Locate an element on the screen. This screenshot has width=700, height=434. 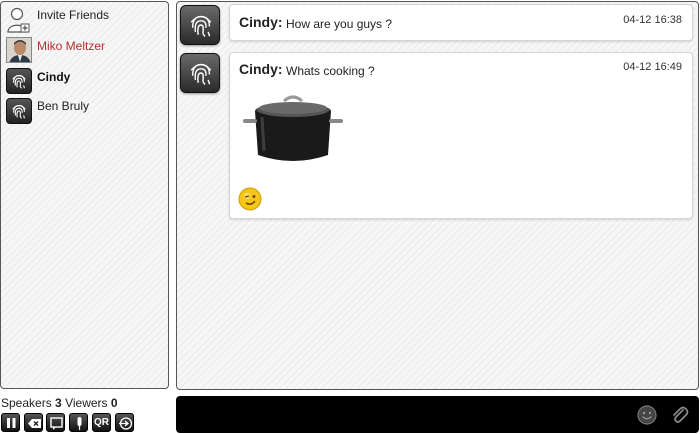
user-name: Ben Bruly is located at coordinates (63, 106).